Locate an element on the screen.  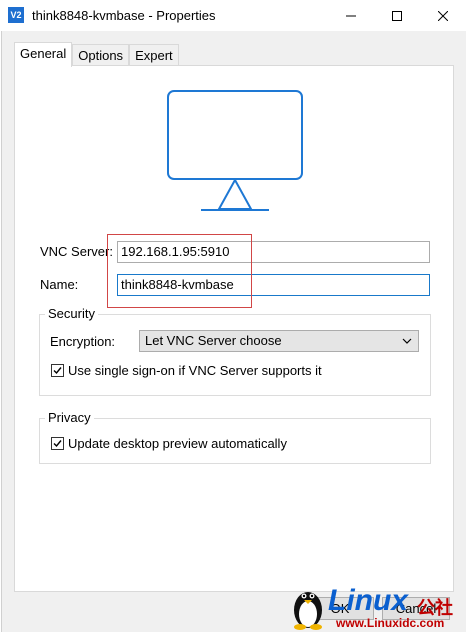
vnc-app-icon: V2 is located at coordinates (16, 15).